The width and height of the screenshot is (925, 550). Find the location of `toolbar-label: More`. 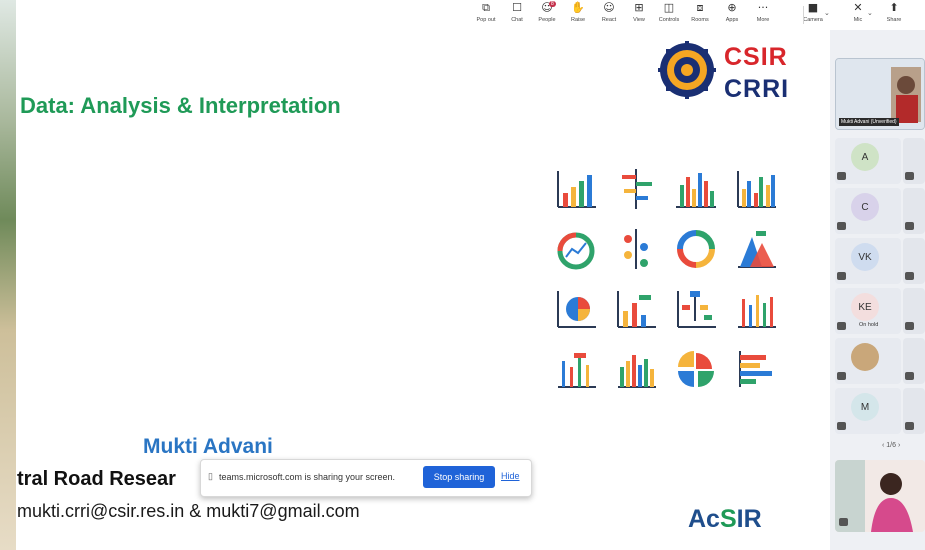

toolbar-label: More is located at coordinates (763, 20).